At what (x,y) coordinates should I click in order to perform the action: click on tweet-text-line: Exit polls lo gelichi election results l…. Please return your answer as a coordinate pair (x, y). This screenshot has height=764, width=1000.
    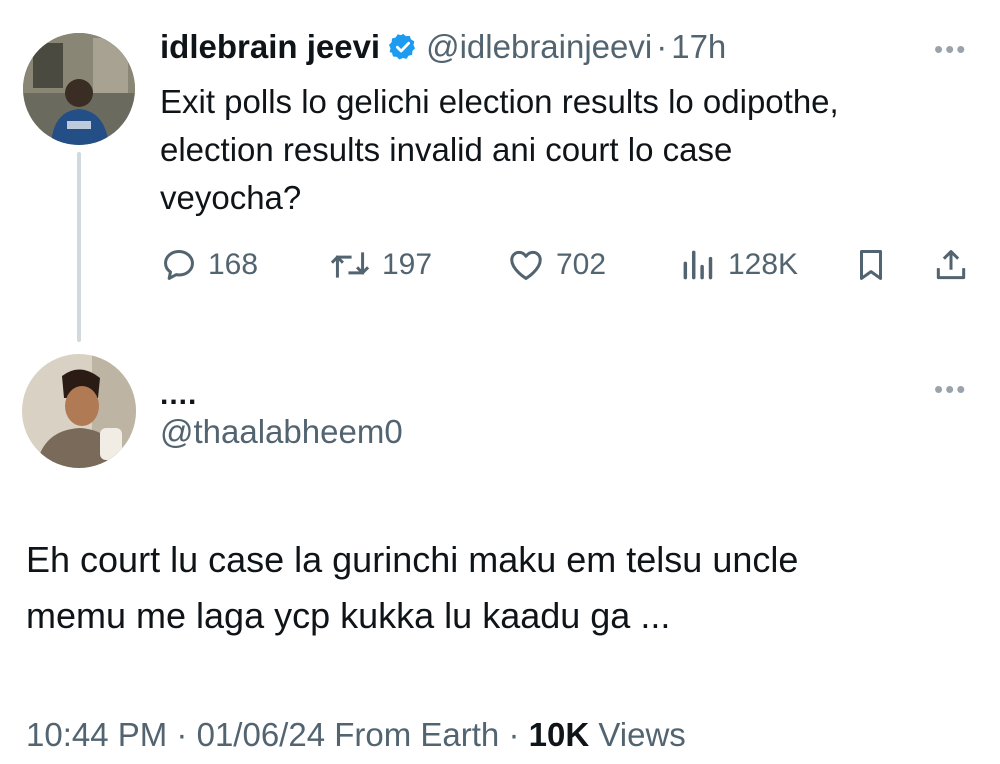
    Looking at the image, I should click on (499, 101).